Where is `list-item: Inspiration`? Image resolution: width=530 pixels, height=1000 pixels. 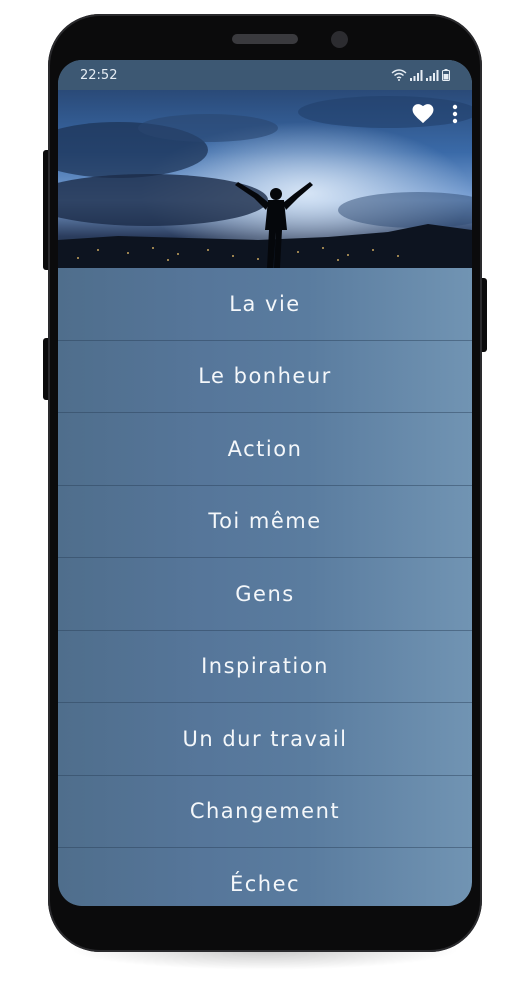
list-item: Inspiration is located at coordinates (265, 667).